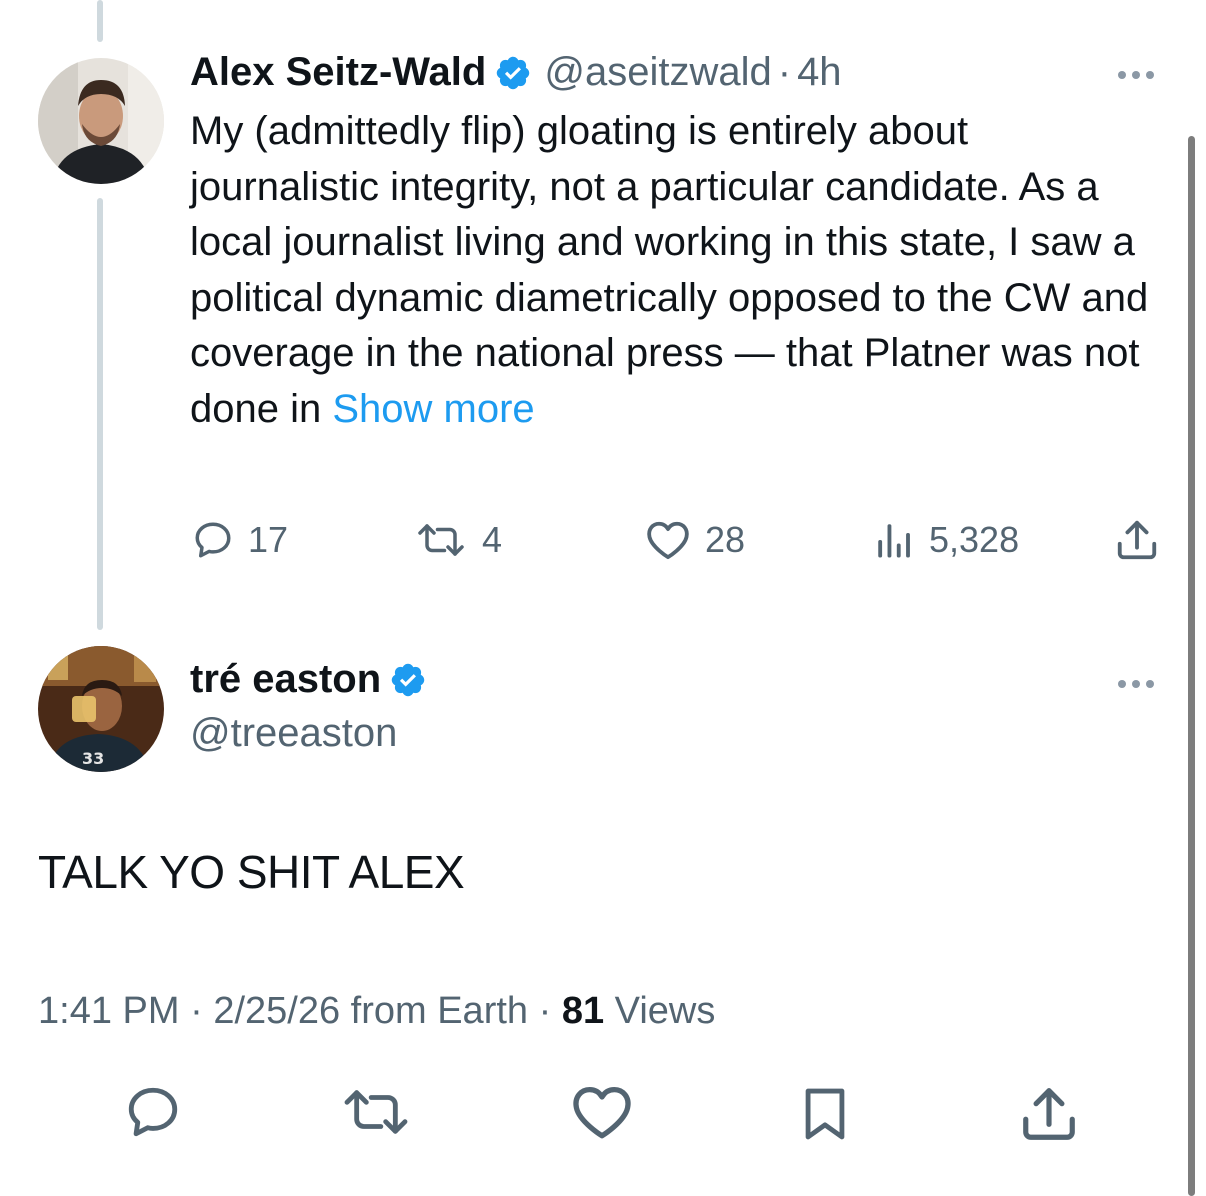 This screenshot has height=1196, width=1206. What do you see at coordinates (100, 414) in the screenshot?
I see `thread-line-middle` at bounding box center [100, 414].